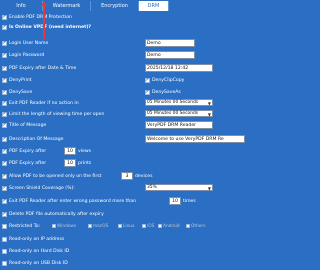 The image size is (320, 270). I want to click on limit-viewing-checkbox: ✓, so click(4, 114).